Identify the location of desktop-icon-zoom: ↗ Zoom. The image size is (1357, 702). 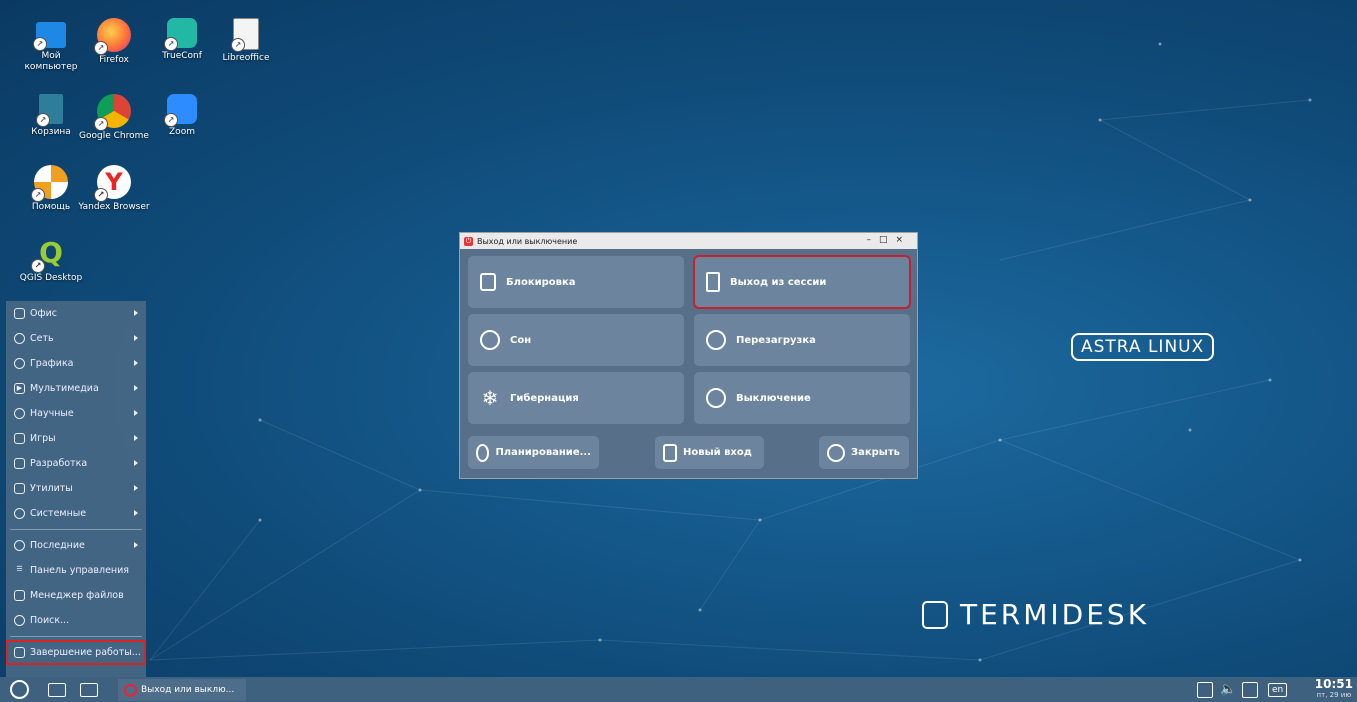
(182, 116).